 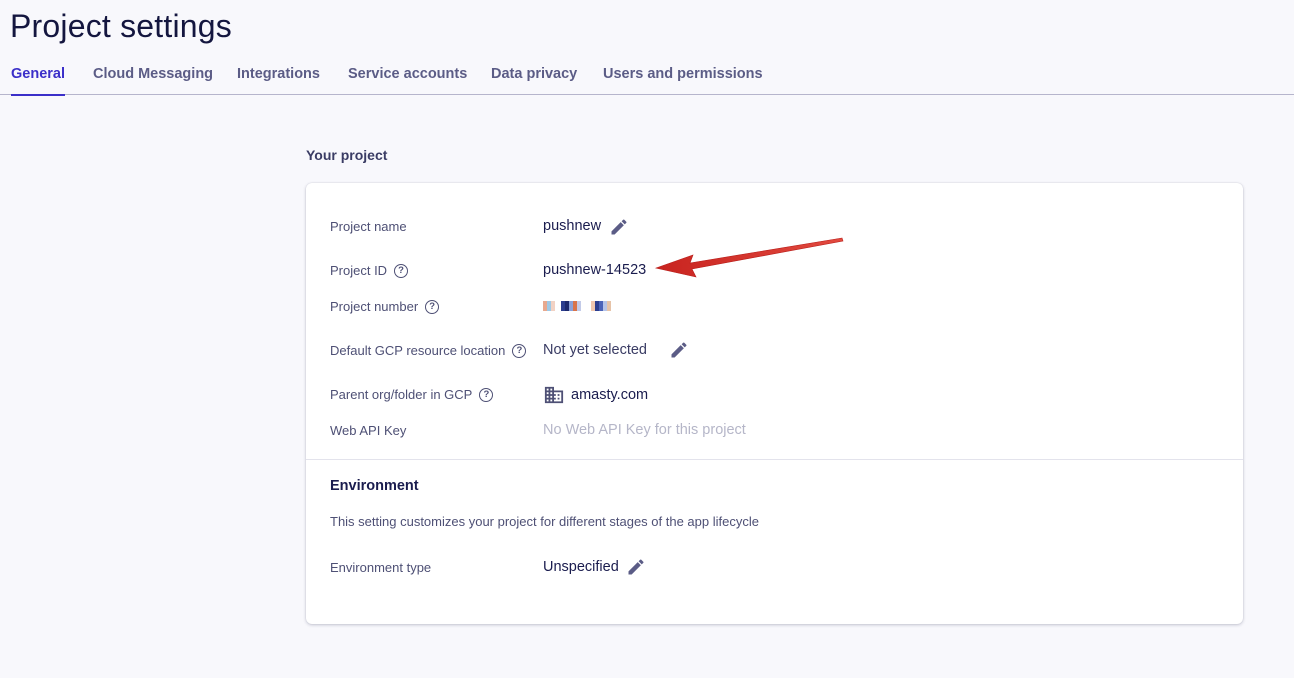 I want to click on parent-org-value: amasty.com, so click(x=595, y=395).